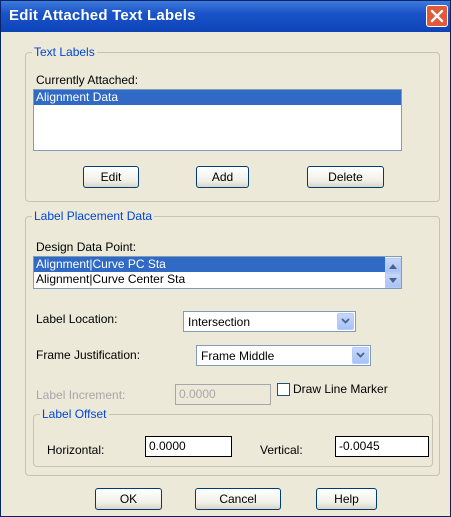 This screenshot has height=517, width=451. Describe the element at coordinates (219, 322) in the screenshot. I see `label-location-value: Intersection` at that location.